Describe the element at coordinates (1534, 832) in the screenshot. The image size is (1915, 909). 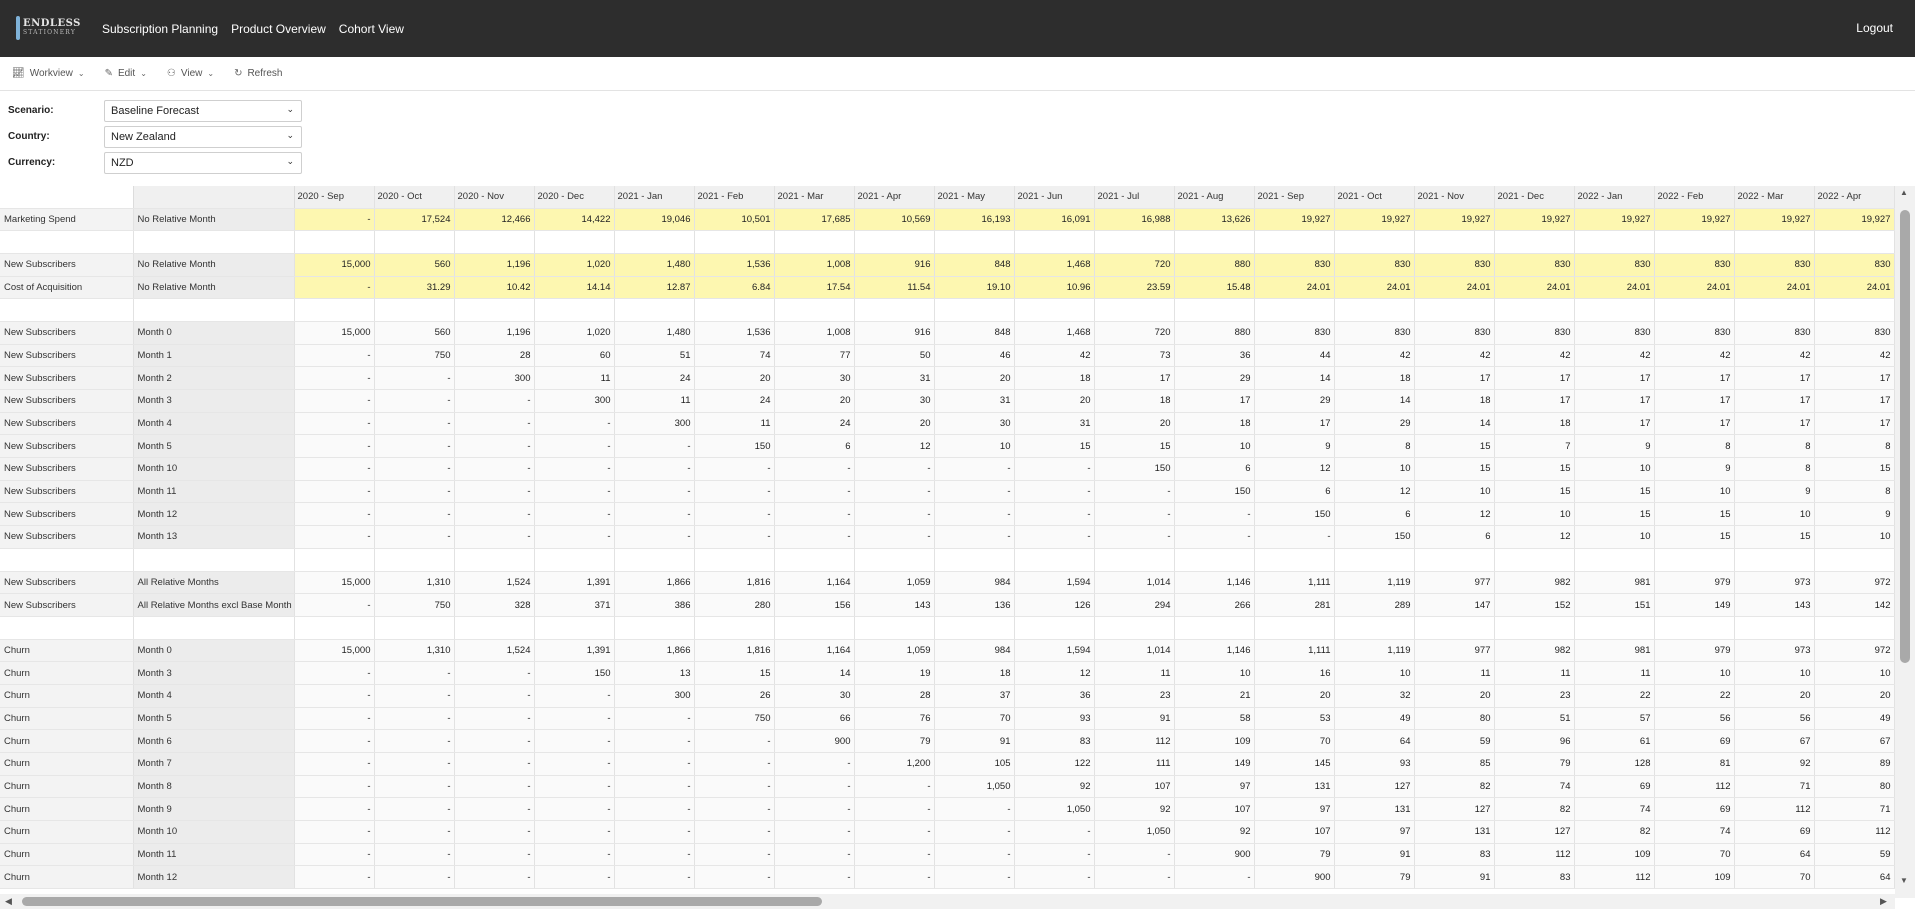
I see `value-cell: 127` at that location.